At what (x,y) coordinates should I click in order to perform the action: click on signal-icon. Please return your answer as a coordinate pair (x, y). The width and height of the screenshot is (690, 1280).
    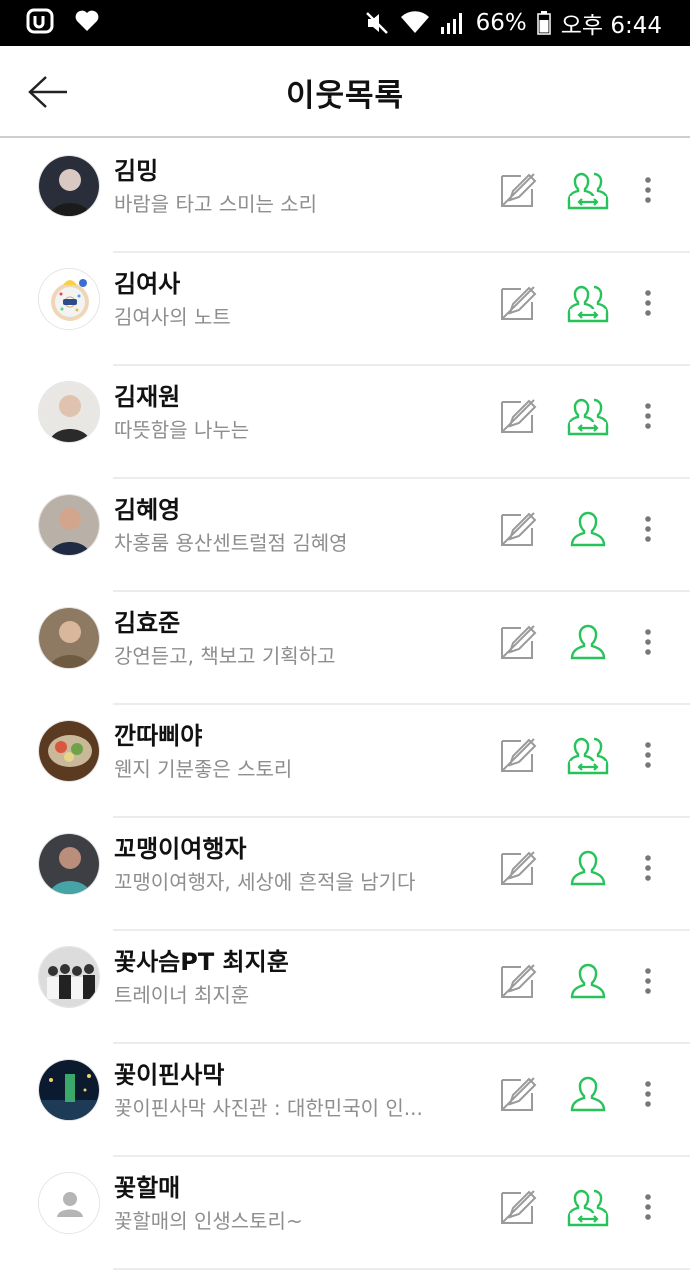
    Looking at the image, I should click on (453, 23).